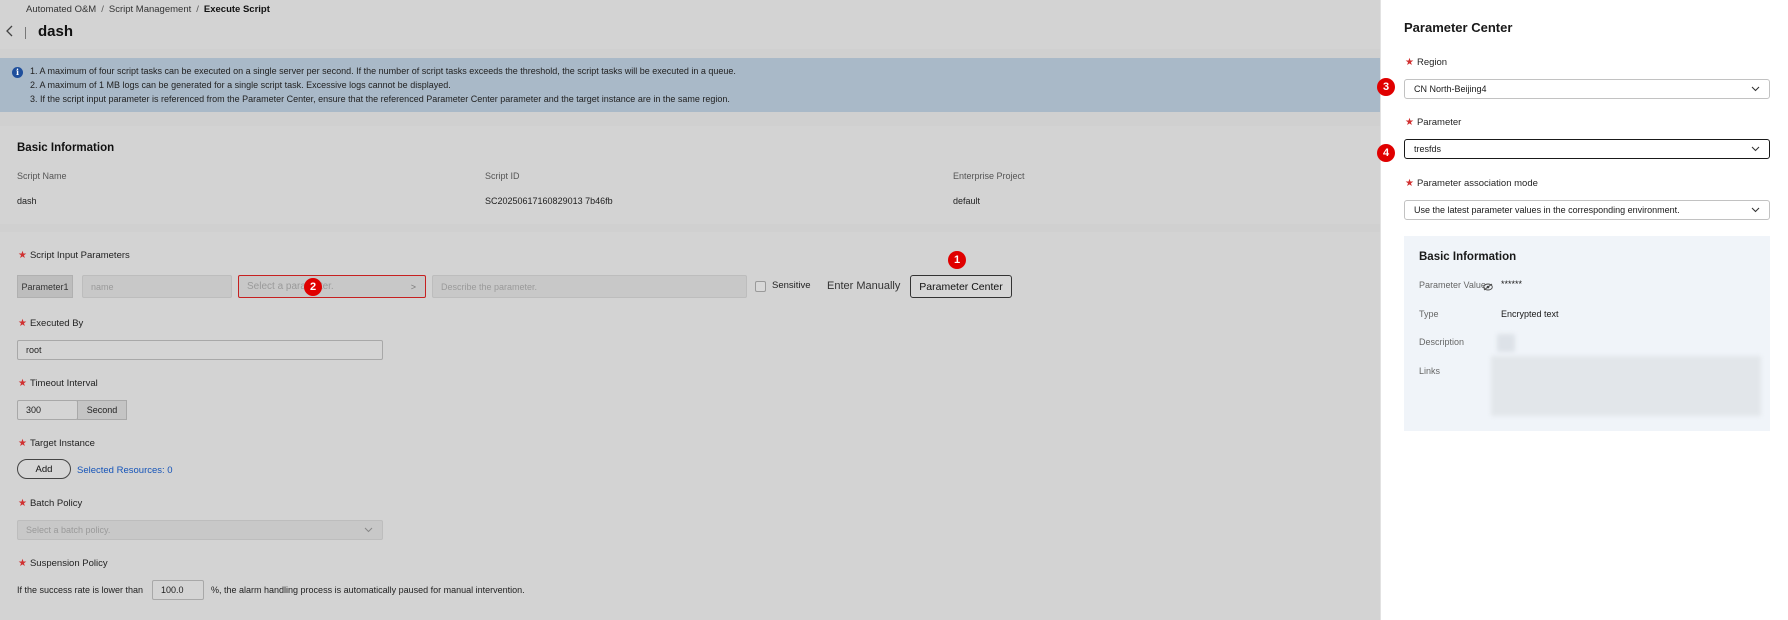 The image size is (1788, 620). What do you see at coordinates (1386, 87) in the screenshot?
I see `step-marker-3: 3` at bounding box center [1386, 87].